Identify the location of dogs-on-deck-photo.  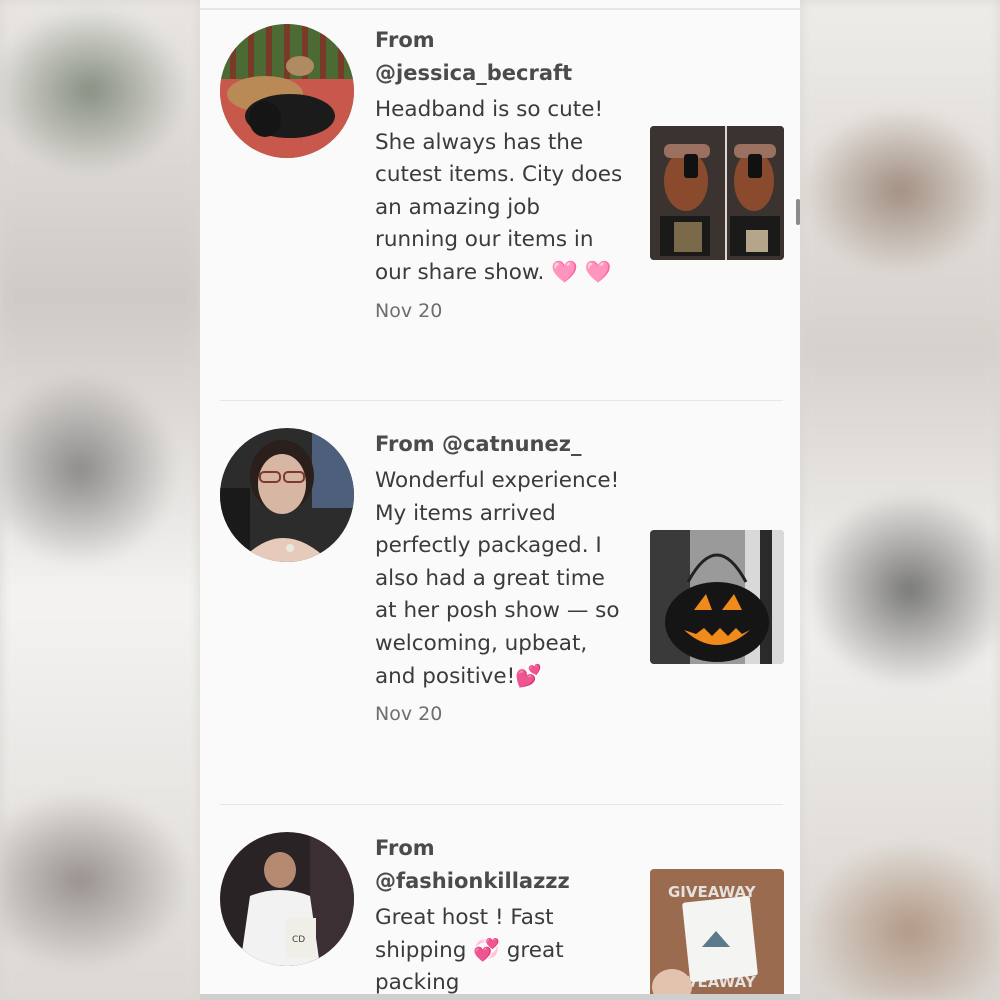
(287, 91).